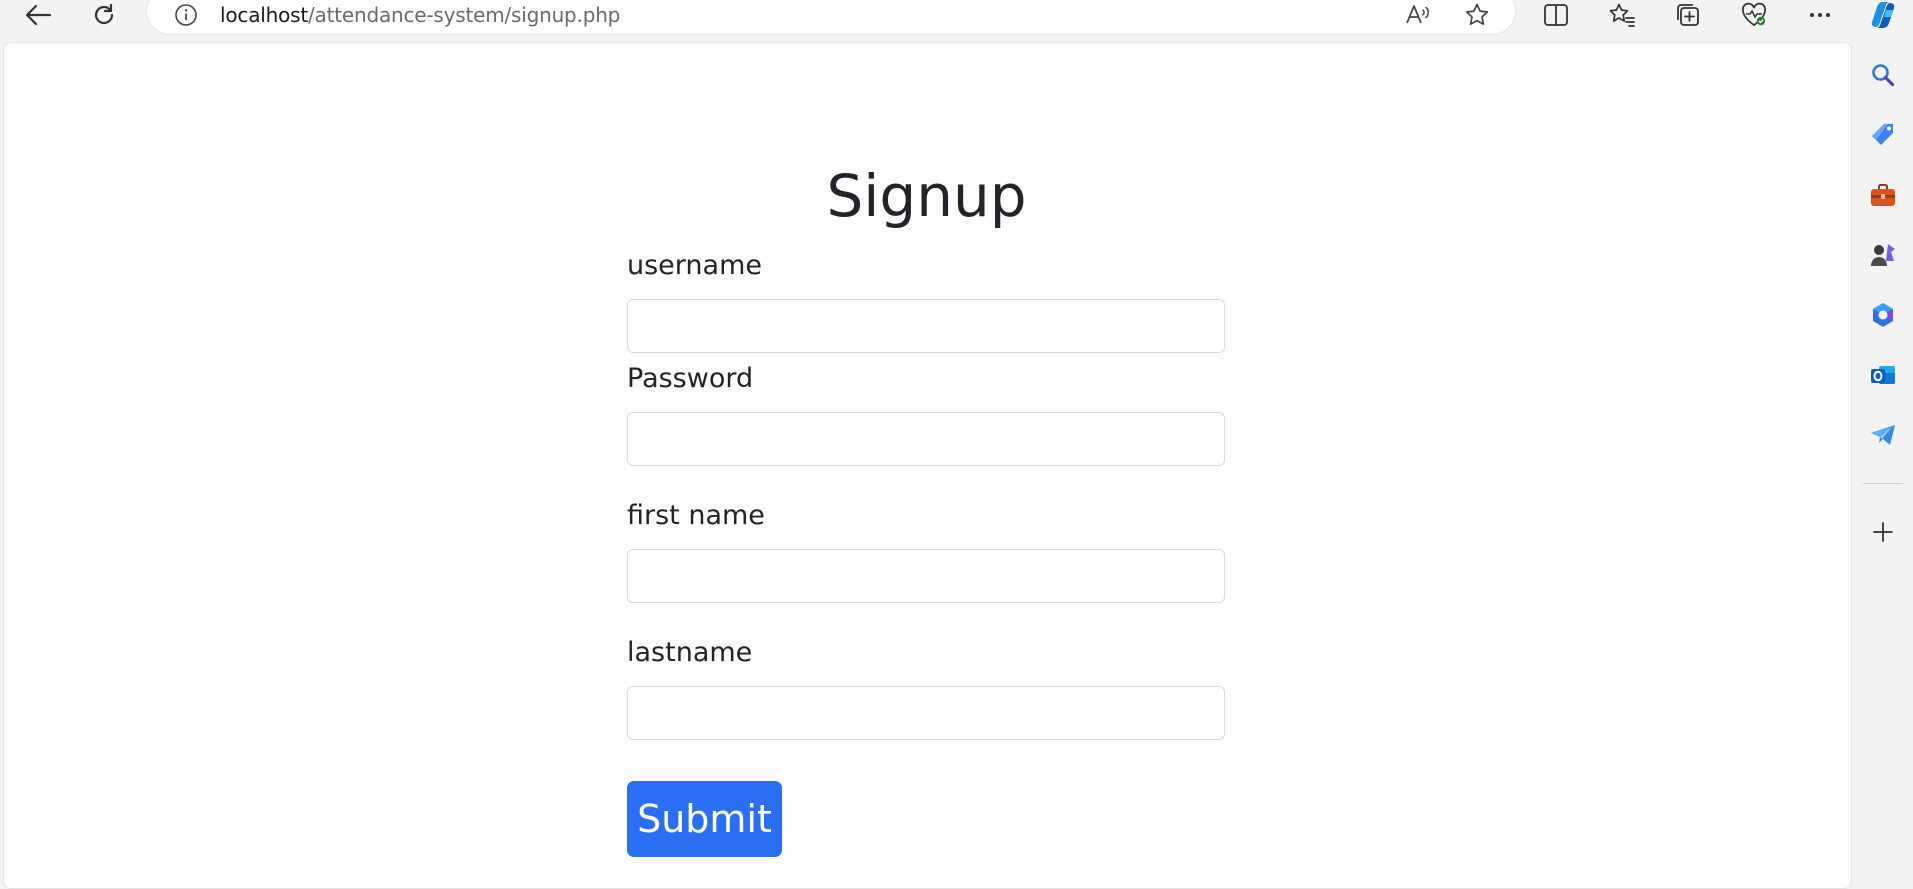 The height and width of the screenshot is (889, 1913). What do you see at coordinates (694, 265) in the screenshot?
I see `username-label: username` at bounding box center [694, 265].